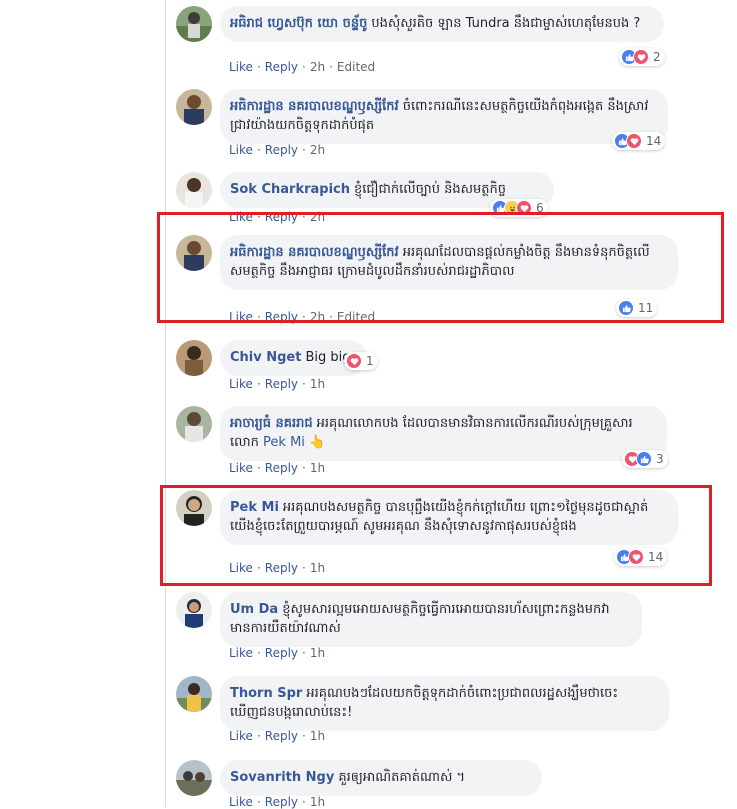 This screenshot has width=737, height=809. I want to click on tagged-user-link: Pek Mi, so click(284, 442).